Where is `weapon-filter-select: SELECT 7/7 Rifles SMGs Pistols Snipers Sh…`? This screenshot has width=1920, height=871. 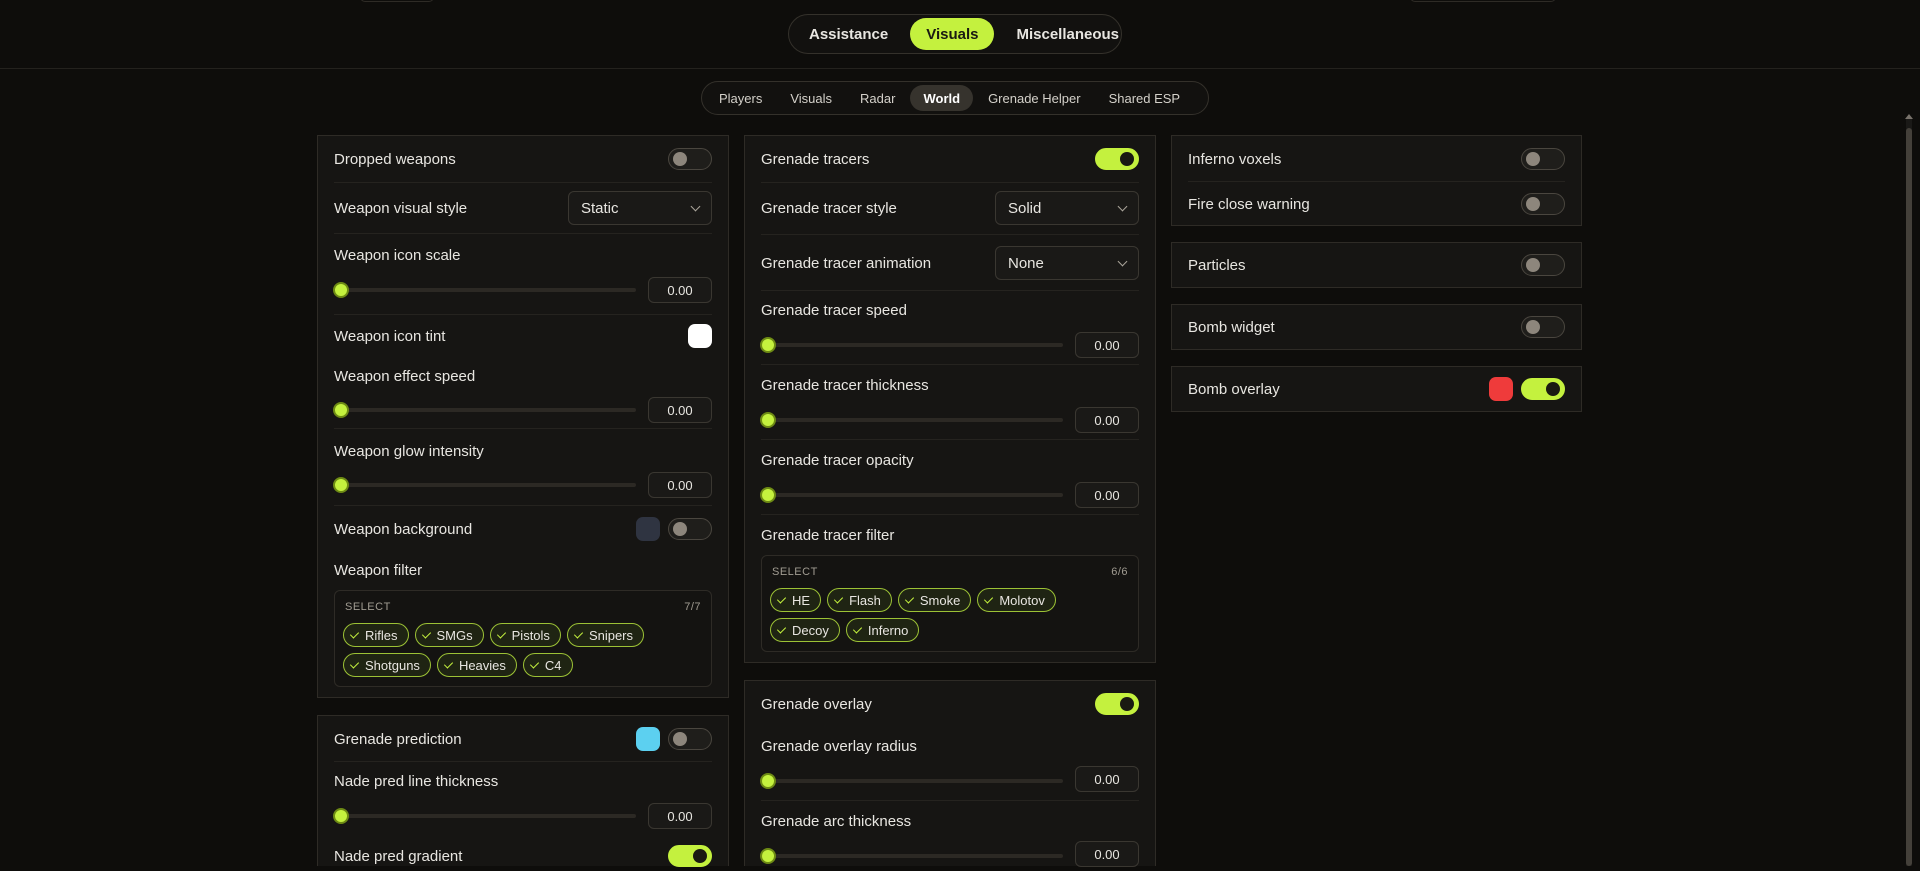
weapon-filter-select: SELECT 7/7 Rifles SMGs Pistols Snipers Sh… is located at coordinates (523, 638).